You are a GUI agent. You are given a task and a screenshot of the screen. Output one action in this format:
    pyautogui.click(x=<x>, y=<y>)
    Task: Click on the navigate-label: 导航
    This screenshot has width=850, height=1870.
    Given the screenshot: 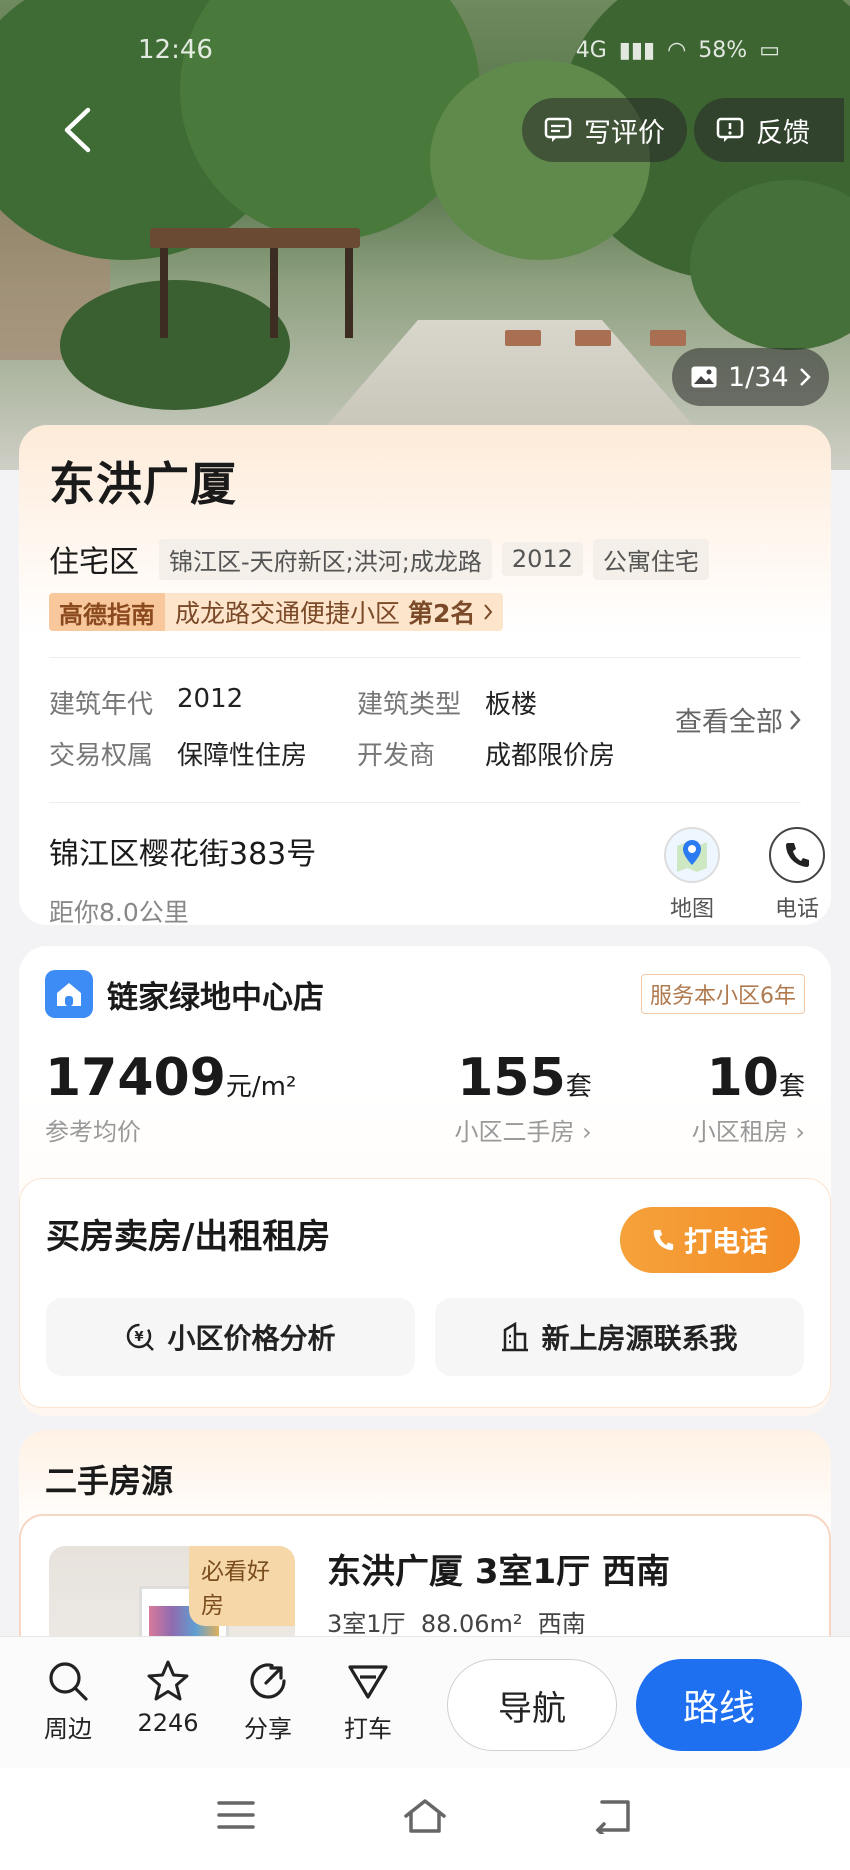 What is the action you would take?
    pyautogui.click(x=532, y=1708)
    